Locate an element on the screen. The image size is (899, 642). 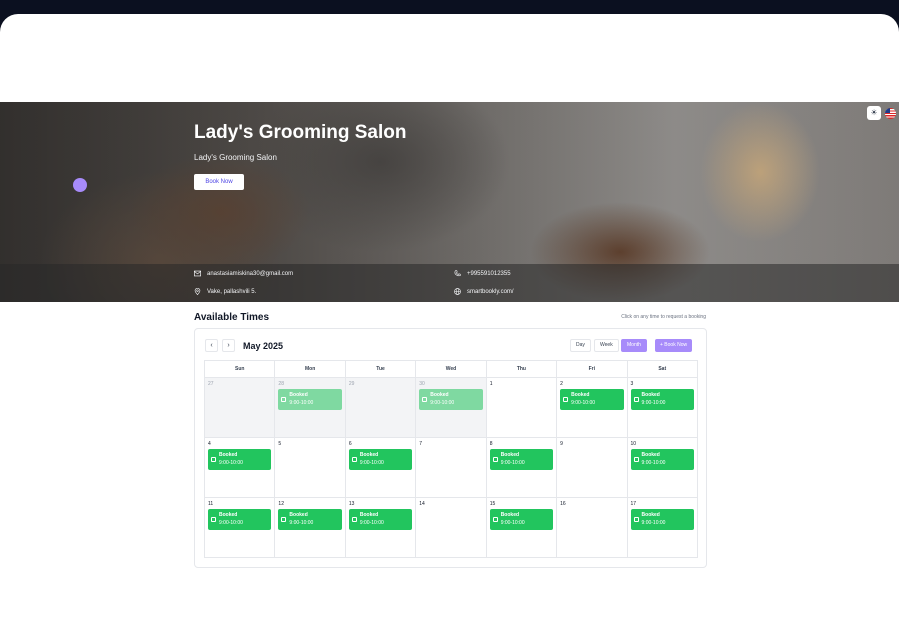
prev-month-button: ‹ is located at coordinates (211, 345).